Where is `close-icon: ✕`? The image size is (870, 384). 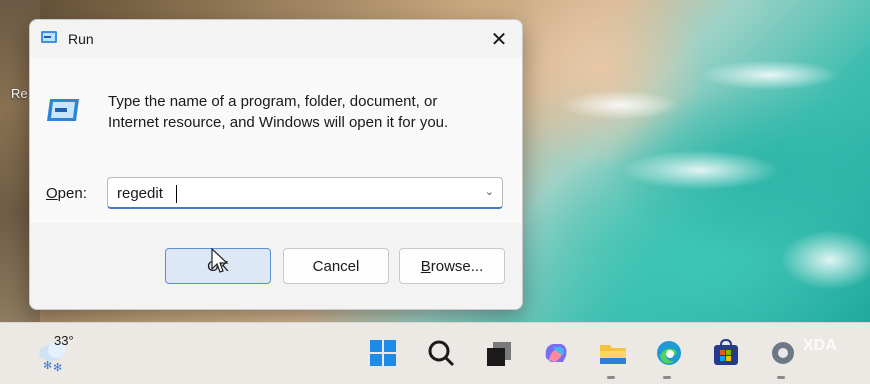
close-icon: ✕ is located at coordinates (499, 39).